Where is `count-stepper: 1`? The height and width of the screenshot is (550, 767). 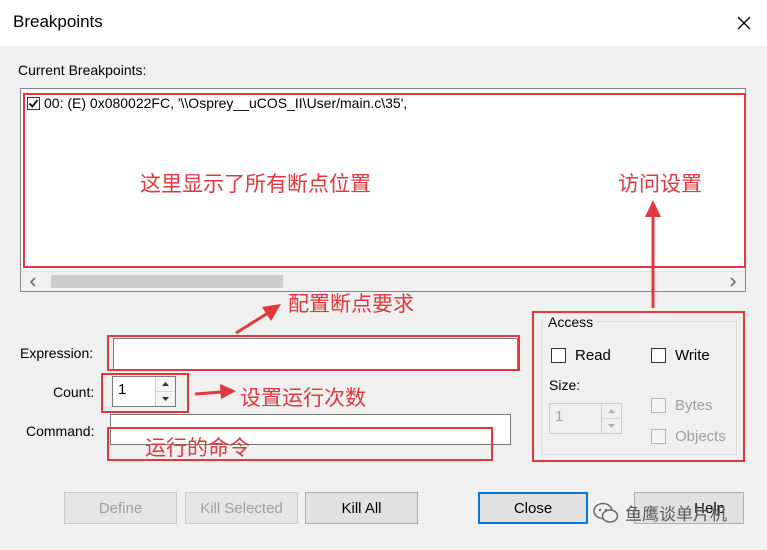 count-stepper: 1 is located at coordinates (144, 391).